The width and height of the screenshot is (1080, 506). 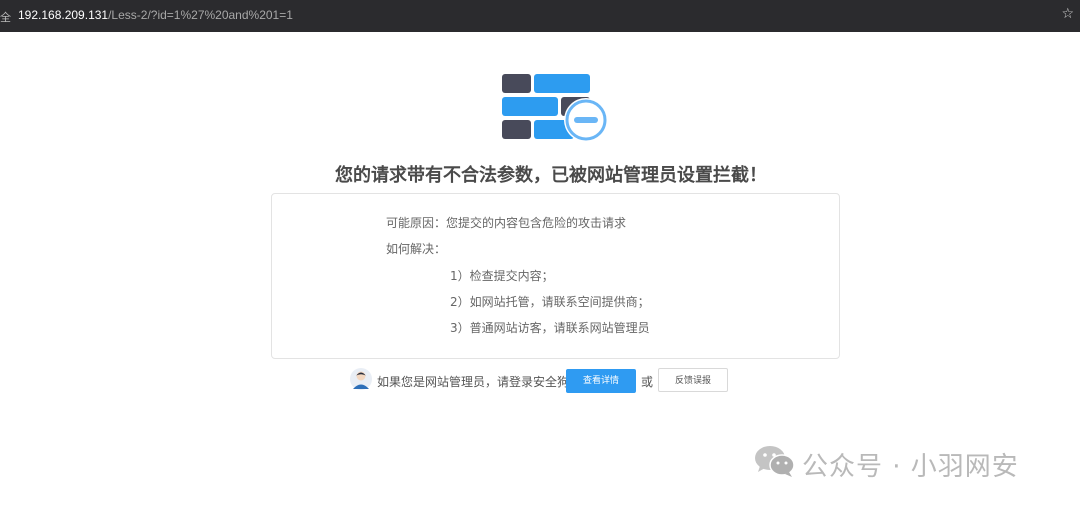 What do you see at coordinates (506, 223) in the screenshot?
I see `reason-text: 可能原因：您提交的内容包含危险的攻击请求` at bounding box center [506, 223].